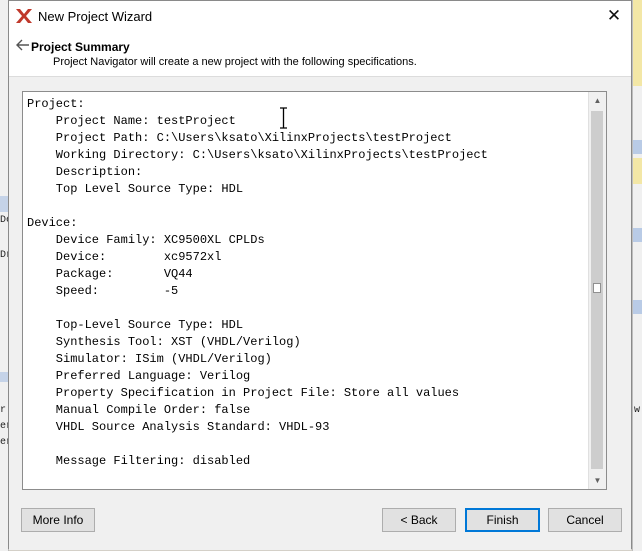 This screenshot has height=551, width=642. Describe the element at coordinates (95, 16) in the screenshot. I see `window-title: New Project Wizard` at that location.